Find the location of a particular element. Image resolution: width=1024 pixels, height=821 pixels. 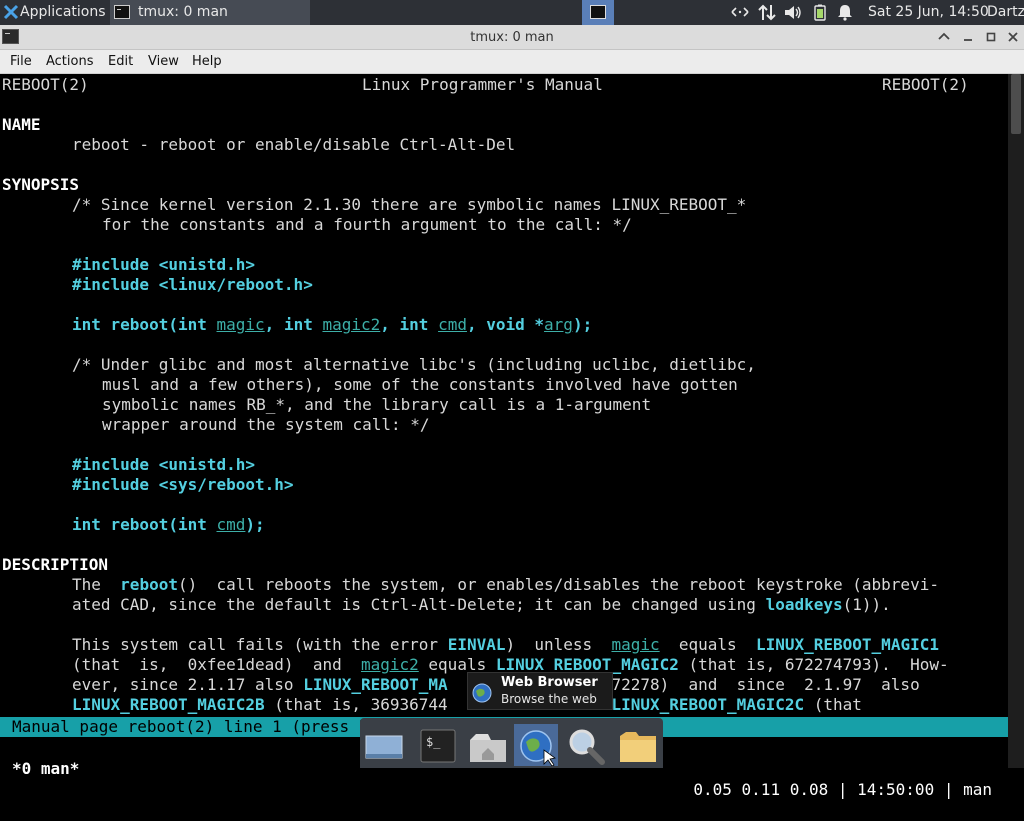

search-icon is located at coordinates (586, 745).